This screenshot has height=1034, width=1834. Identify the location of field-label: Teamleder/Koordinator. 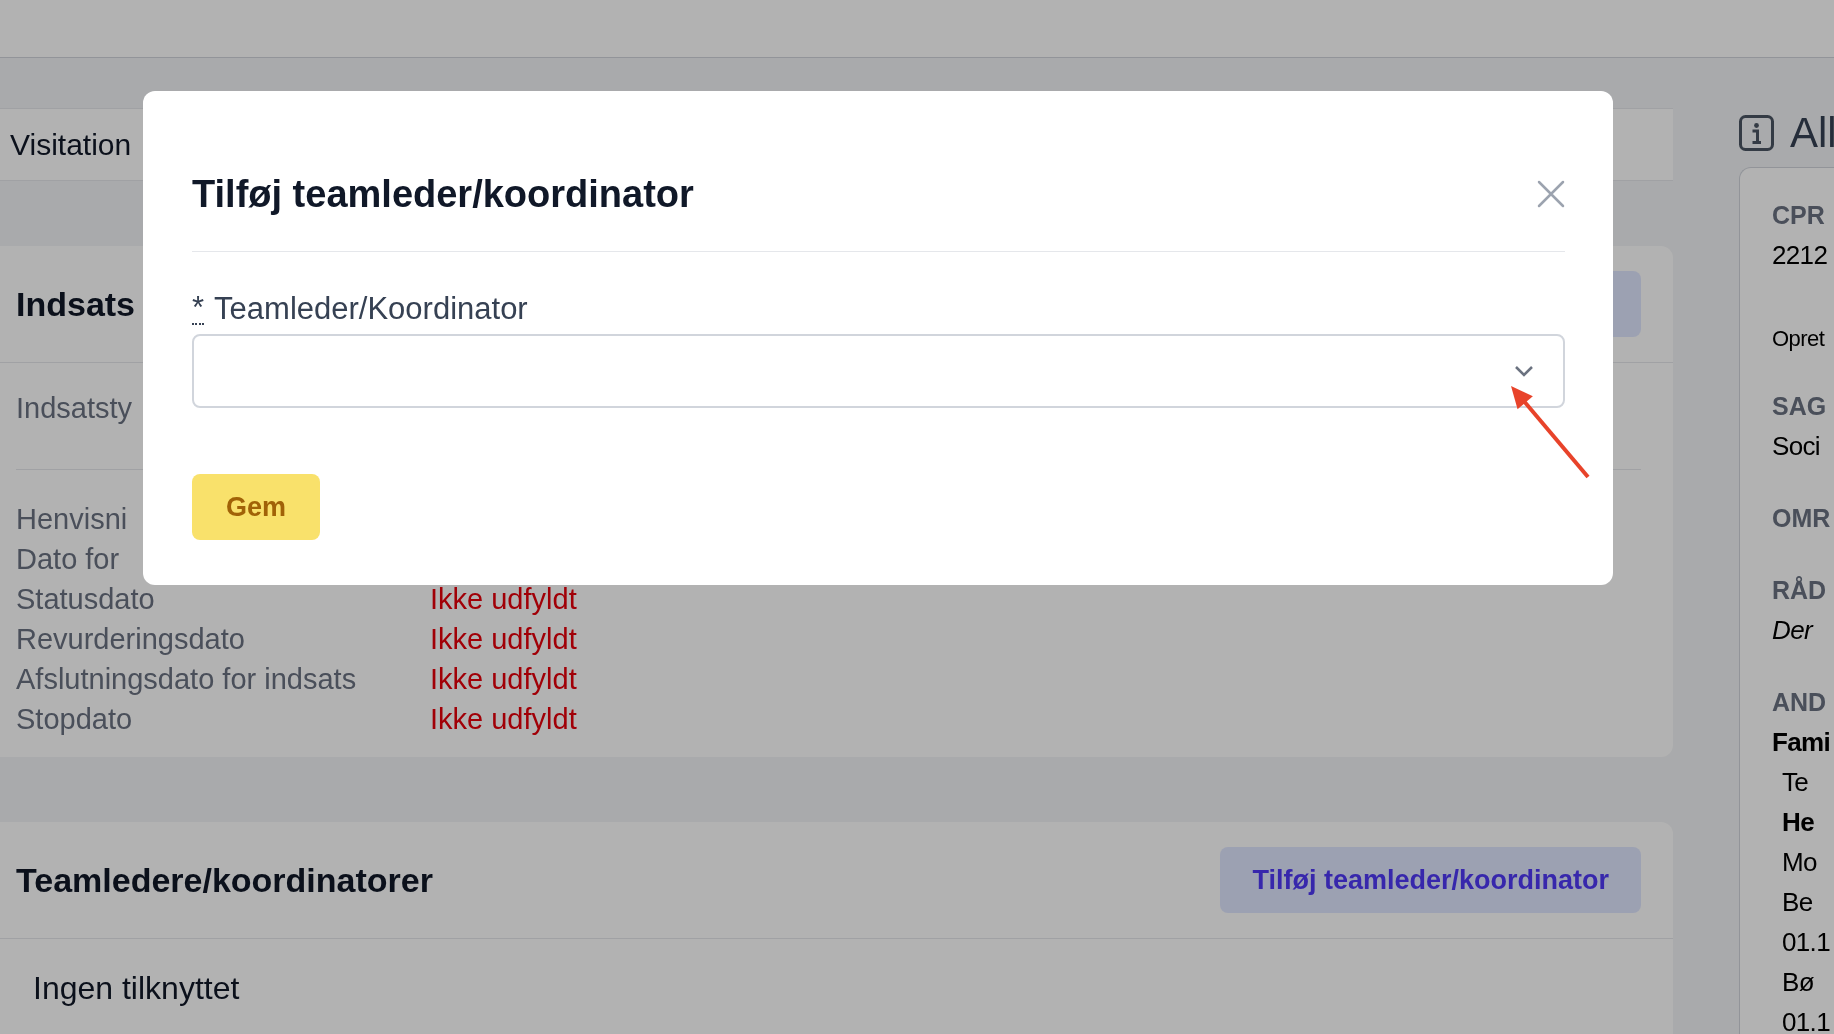
(371, 308).